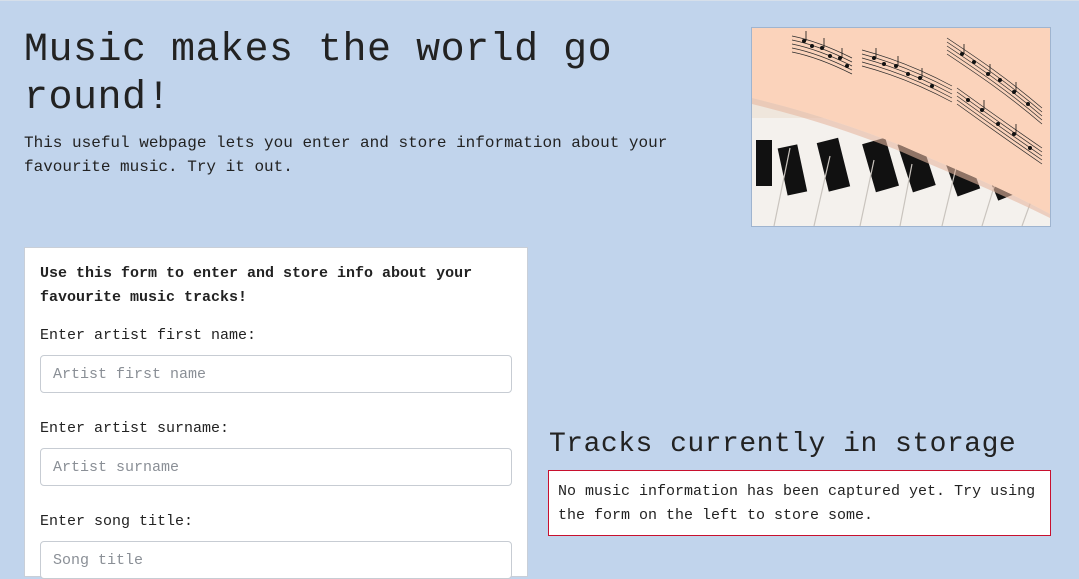 The height and width of the screenshot is (579, 1079). What do you see at coordinates (276, 560) in the screenshot?
I see `song-title-input` at bounding box center [276, 560].